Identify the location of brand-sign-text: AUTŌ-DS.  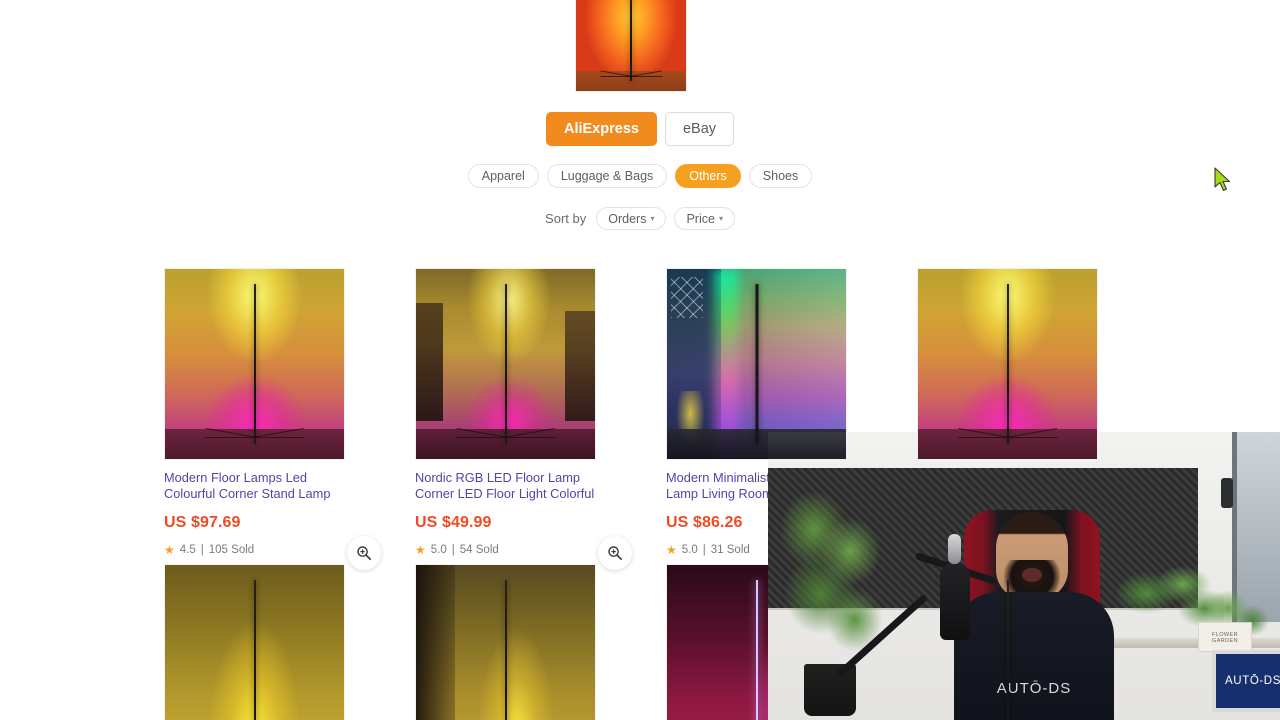
(1252, 681).